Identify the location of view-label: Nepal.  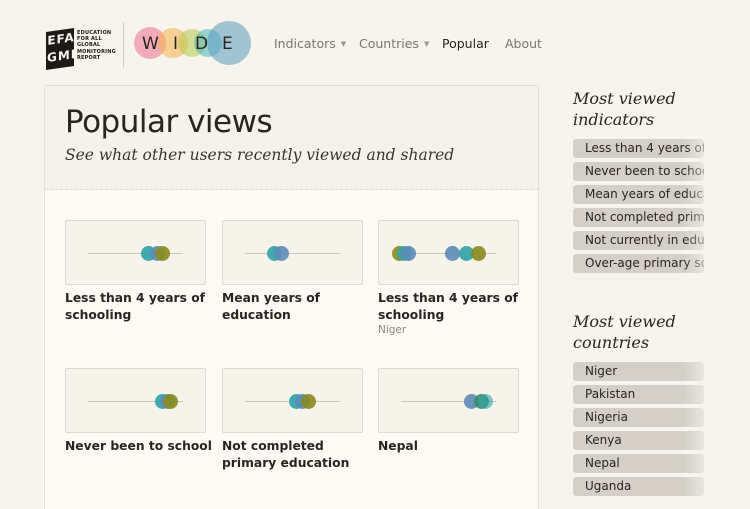
(453, 446).